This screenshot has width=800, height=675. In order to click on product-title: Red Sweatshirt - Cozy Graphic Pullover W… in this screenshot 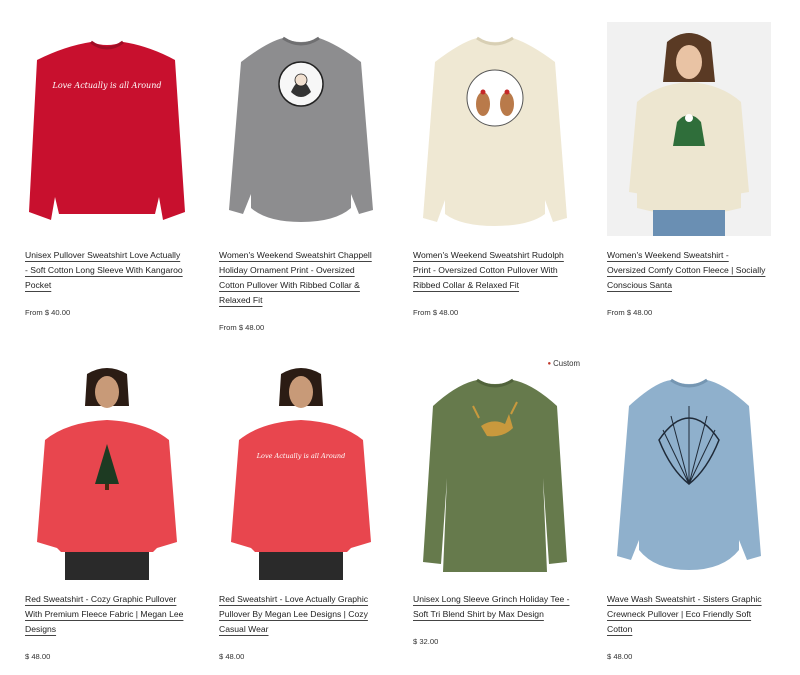, I will do `click(105, 614)`.